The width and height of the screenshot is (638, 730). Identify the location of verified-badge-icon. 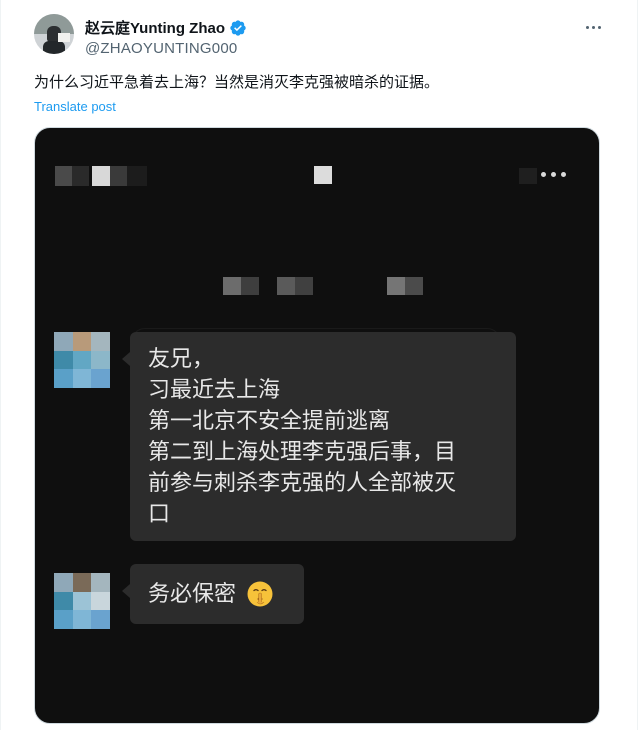
(238, 27).